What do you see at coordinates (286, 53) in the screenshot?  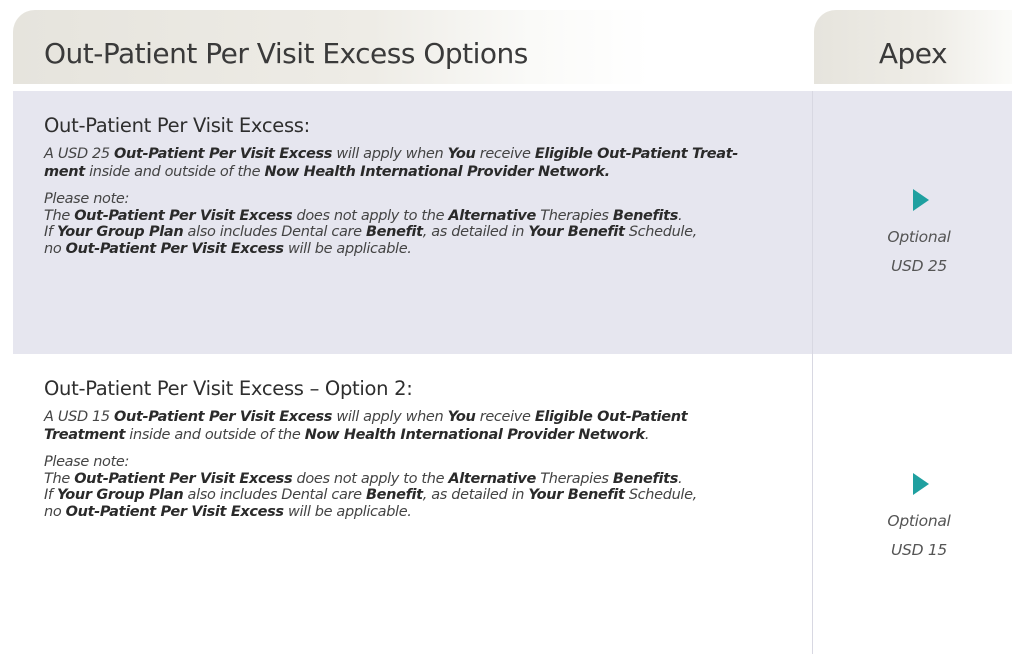 I see `page-title: Out-Patient Per Visit Excess Options` at bounding box center [286, 53].